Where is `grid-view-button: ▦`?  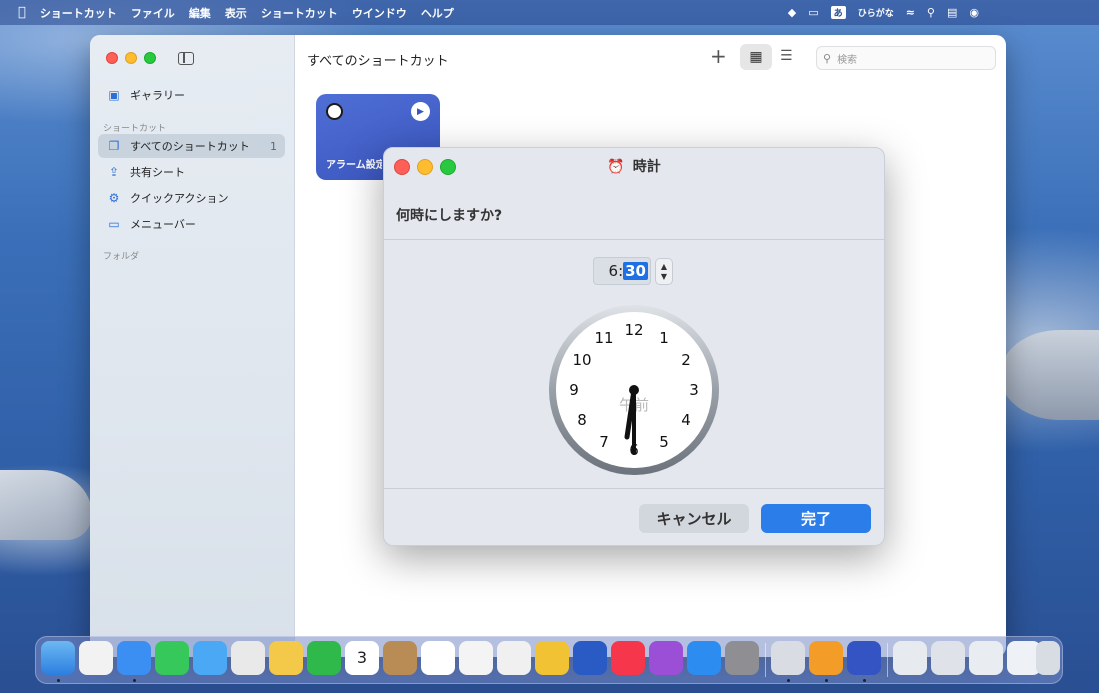 grid-view-button: ▦ is located at coordinates (756, 57).